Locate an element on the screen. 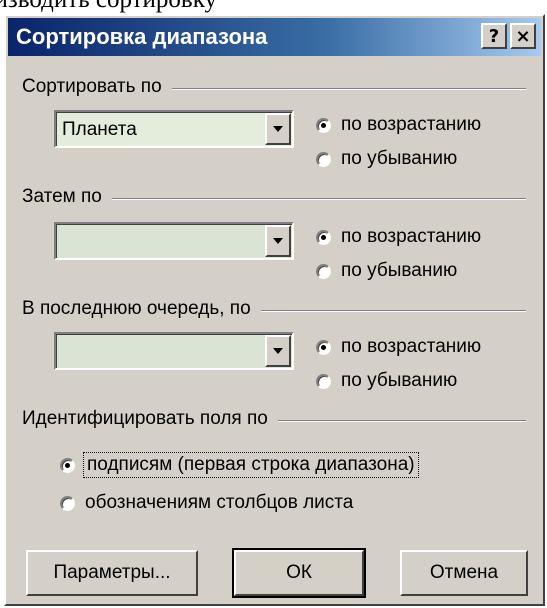 This screenshot has width=547, height=608. finally-by-descending-radio: по убыванию is located at coordinates (386, 381).